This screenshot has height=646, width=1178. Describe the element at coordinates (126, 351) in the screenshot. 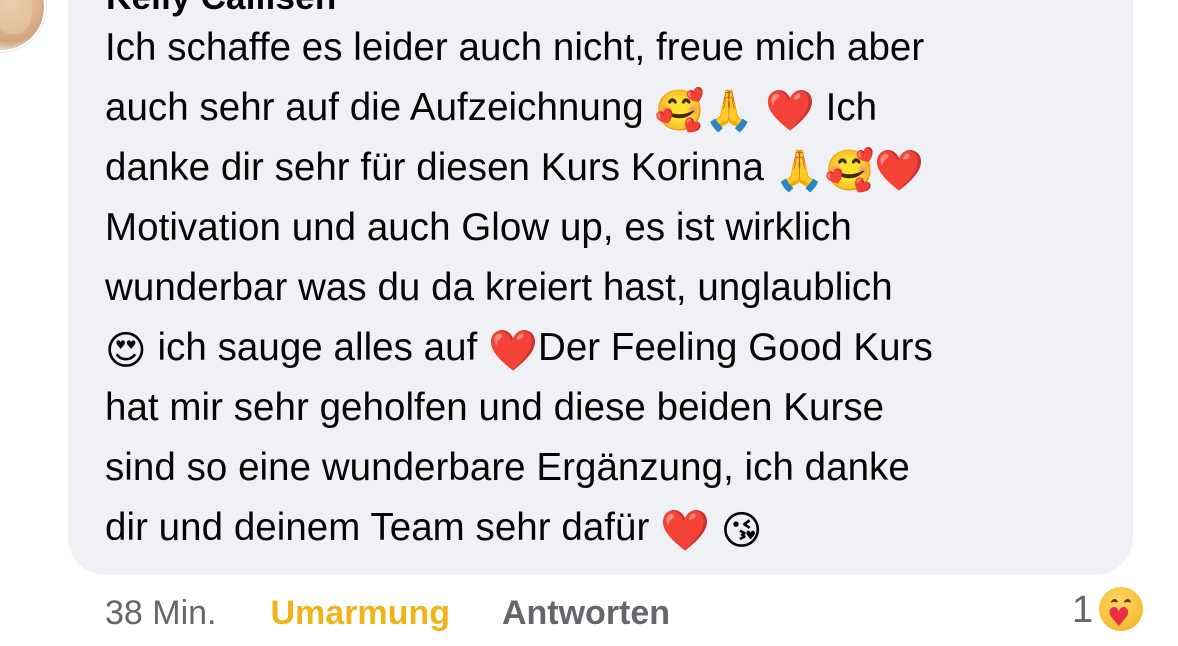

I see `heart-eyes-icon: 😍` at that location.